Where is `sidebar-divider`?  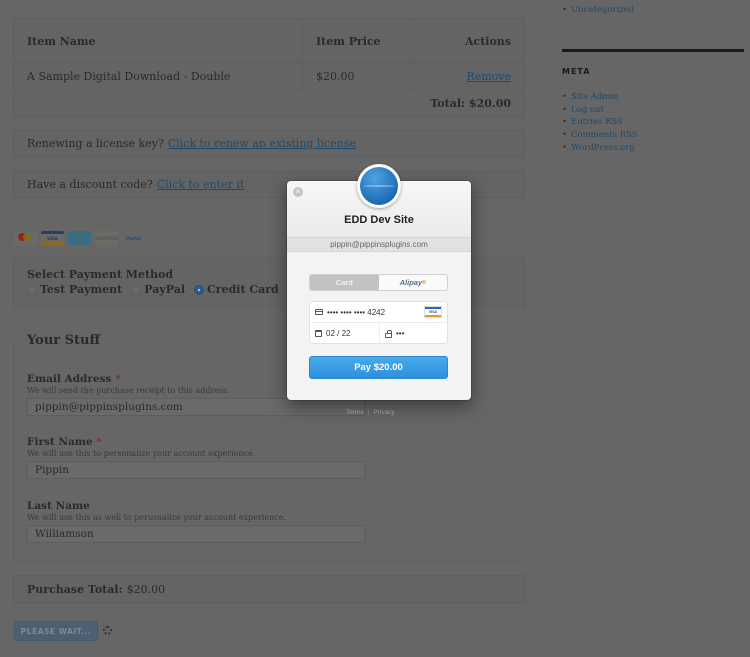
sidebar-divider is located at coordinates (653, 50).